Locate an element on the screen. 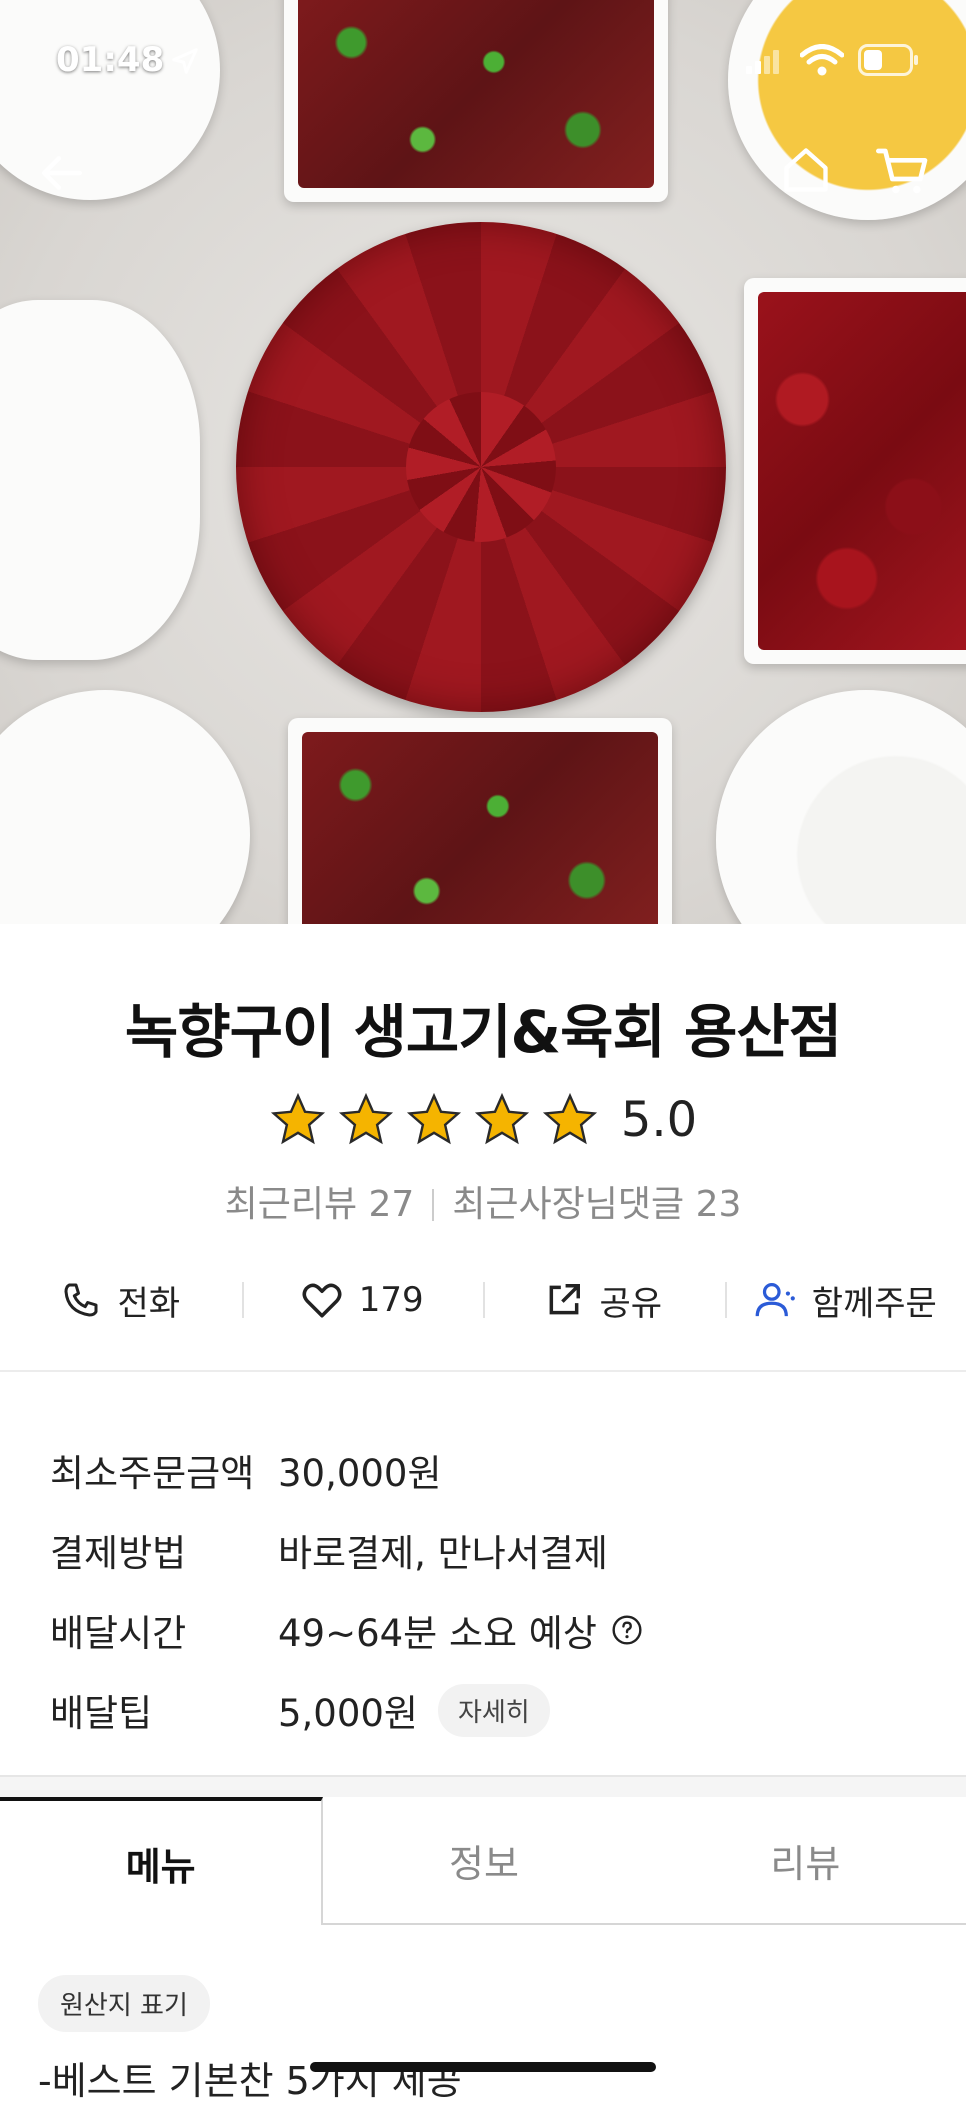 The image size is (966, 2105). min-order-row: 최소주문금액 30,000원 is located at coordinates (485, 1470).